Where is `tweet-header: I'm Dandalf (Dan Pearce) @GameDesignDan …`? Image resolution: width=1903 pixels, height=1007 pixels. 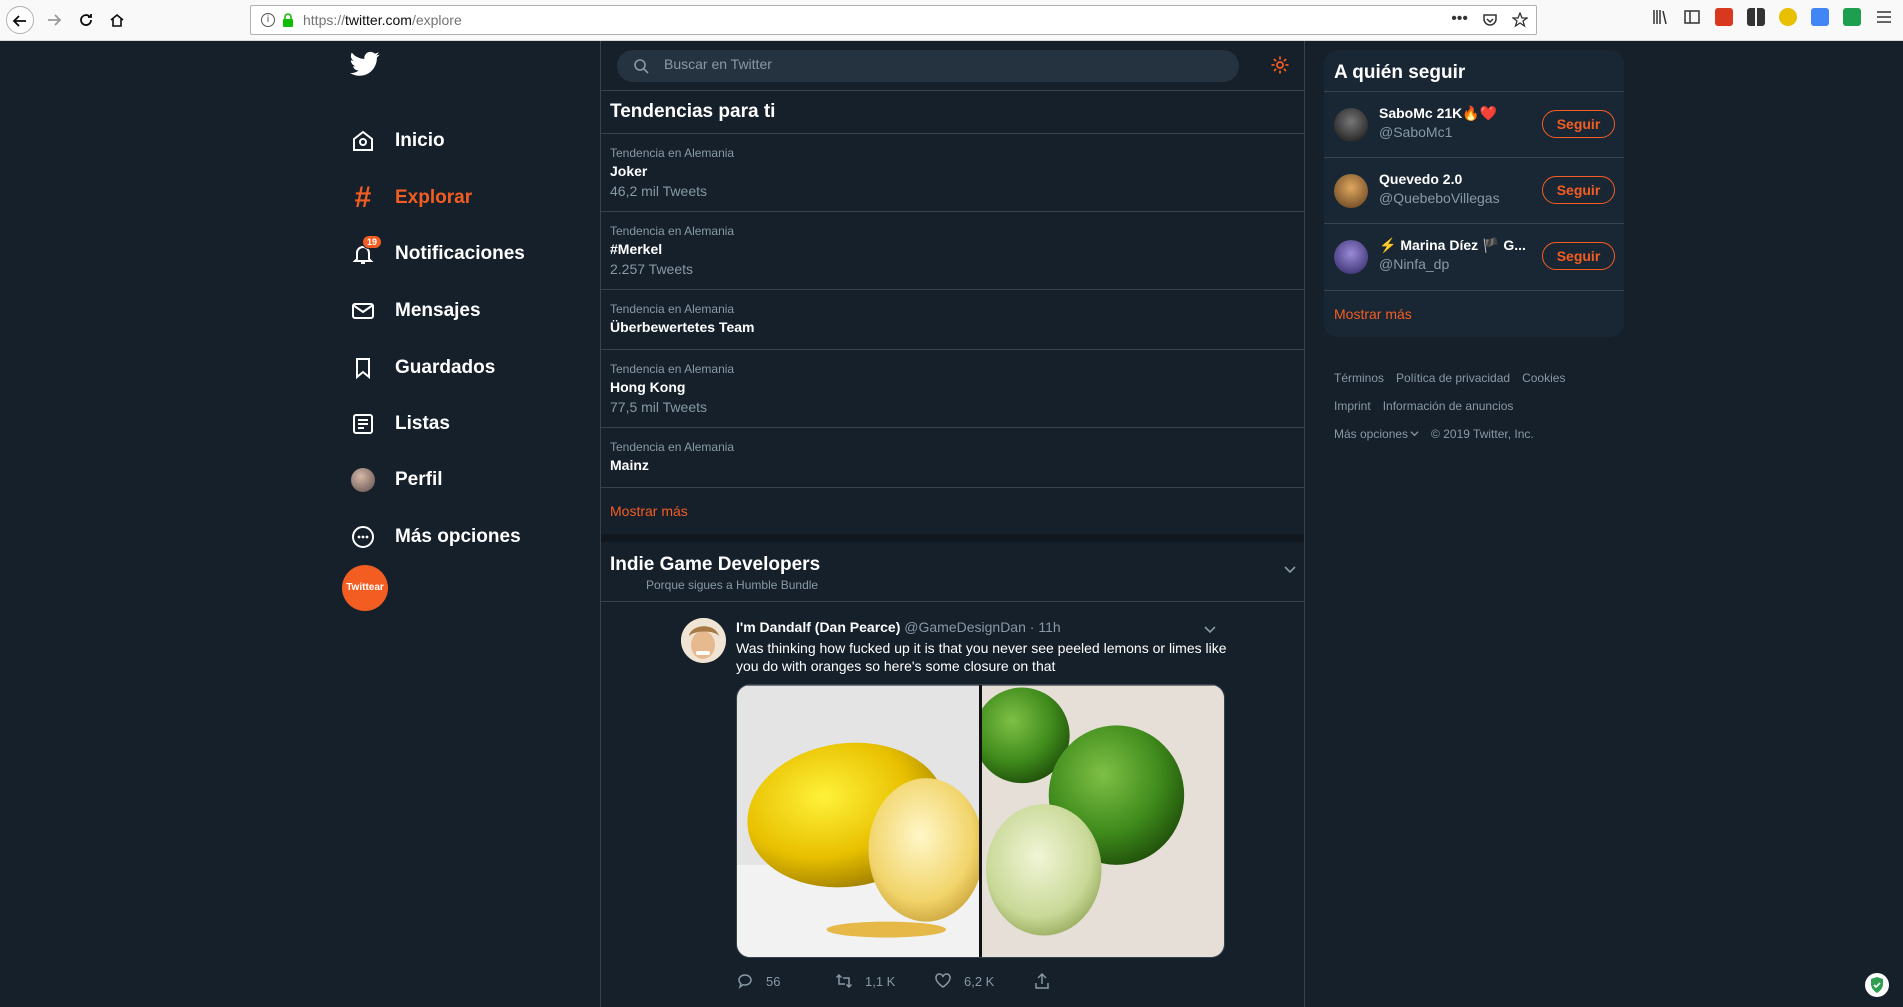 tweet-header: I'm Dandalf (Dan Pearce) @GameDesignDan … is located at coordinates (898, 627).